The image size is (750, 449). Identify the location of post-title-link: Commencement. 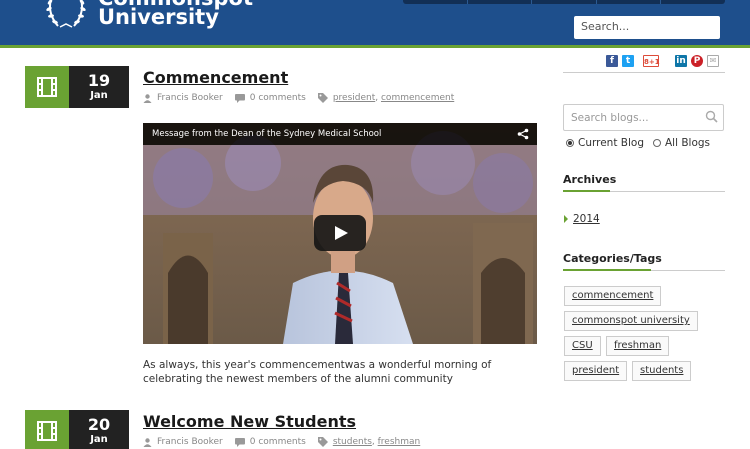
(215, 77).